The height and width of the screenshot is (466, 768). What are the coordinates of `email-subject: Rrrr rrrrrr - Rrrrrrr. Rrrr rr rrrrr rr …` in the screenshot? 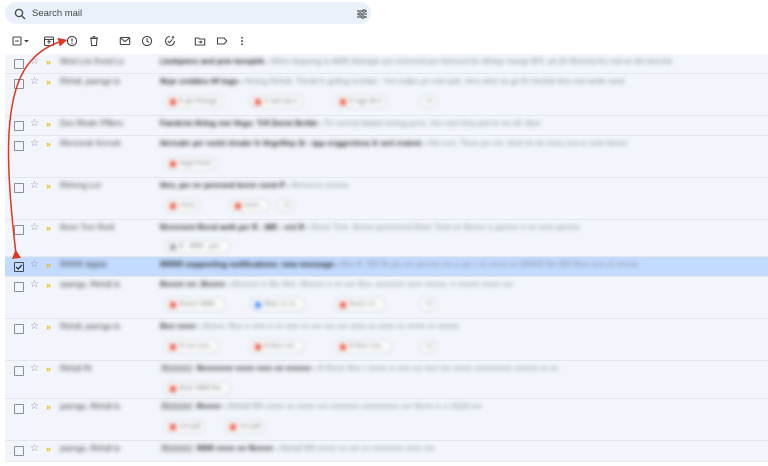 It's located at (310, 326).